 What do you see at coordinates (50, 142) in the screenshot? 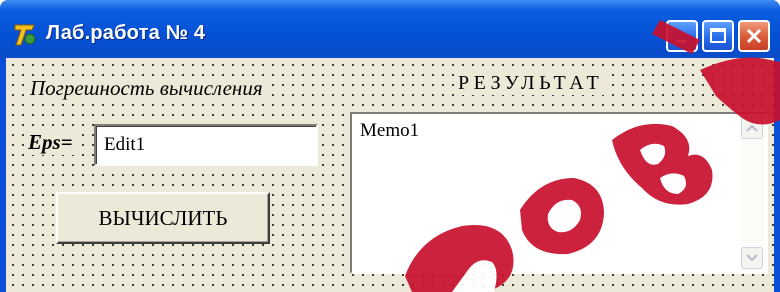
I see `eps-label: Eps=` at bounding box center [50, 142].